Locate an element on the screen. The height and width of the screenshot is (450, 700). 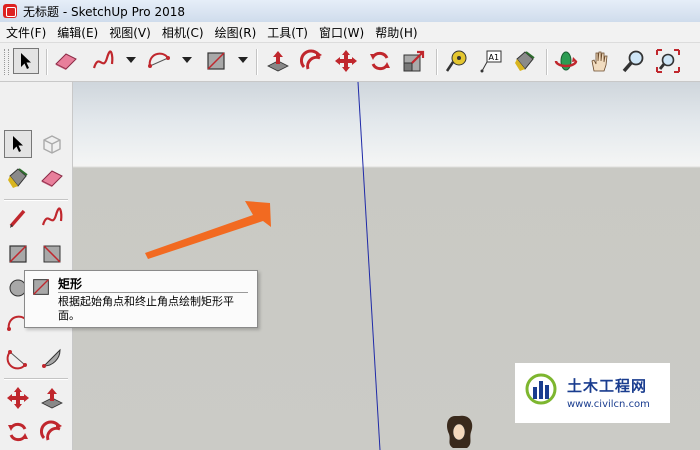
watermark-url: www.civilcn.com is located at coordinates (608, 404).